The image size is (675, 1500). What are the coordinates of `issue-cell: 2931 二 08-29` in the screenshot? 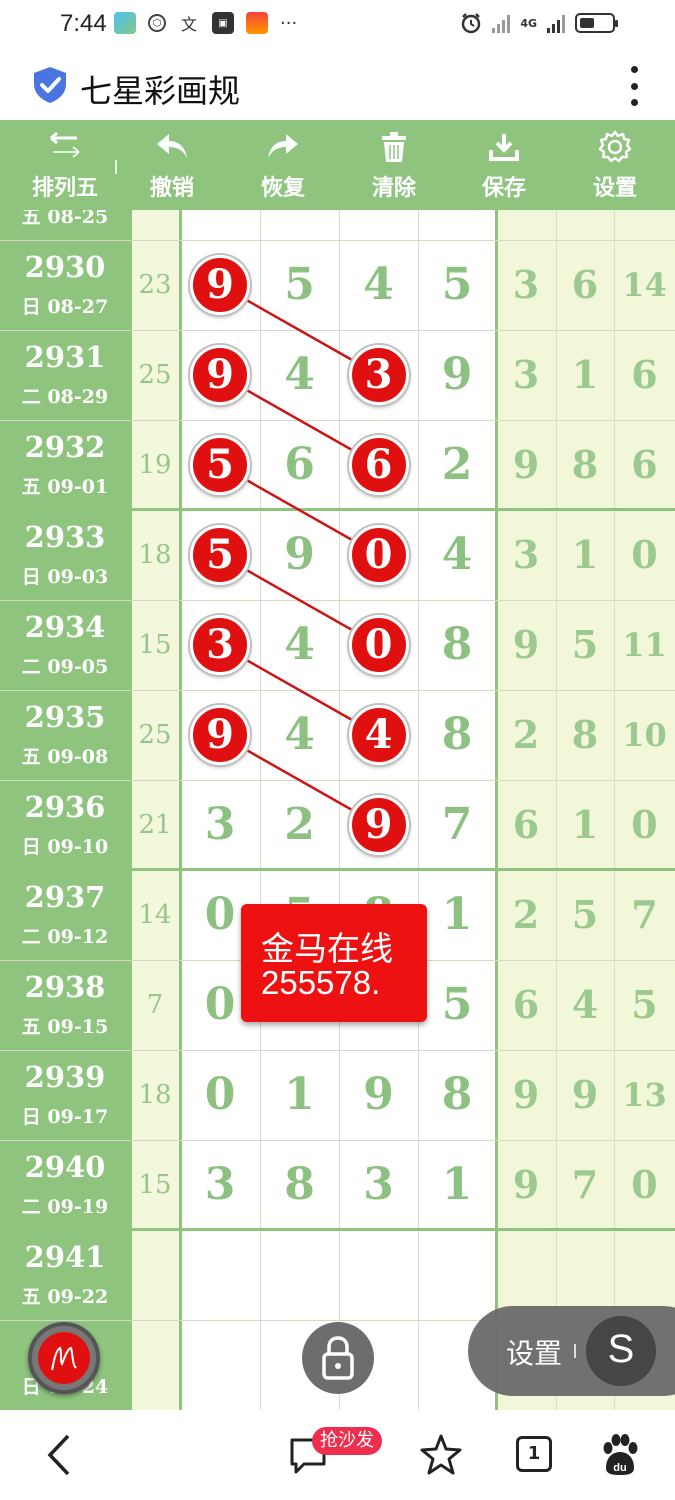 It's located at (65, 375).